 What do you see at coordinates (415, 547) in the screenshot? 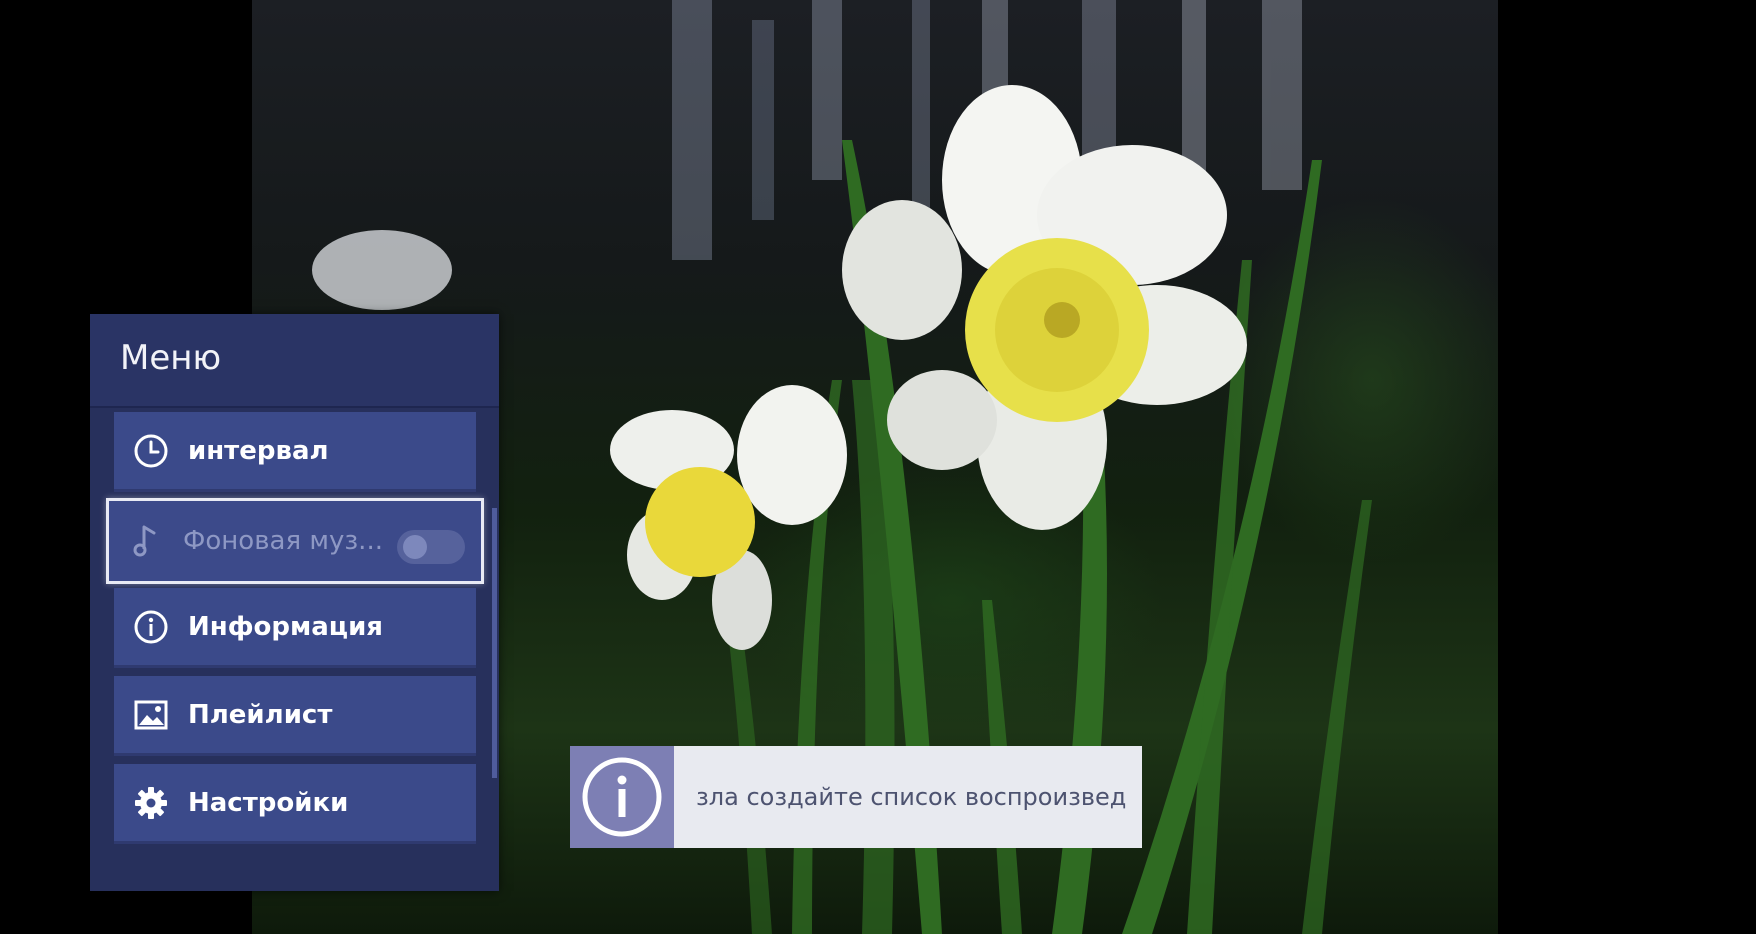
I see `toggle-knob` at bounding box center [415, 547].